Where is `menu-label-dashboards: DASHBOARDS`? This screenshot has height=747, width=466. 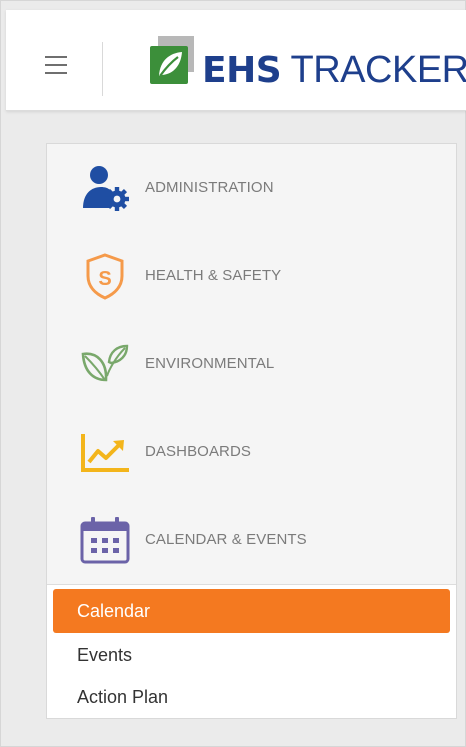 menu-label-dashboards: DASHBOARDS is located at coordinates (198, 451).